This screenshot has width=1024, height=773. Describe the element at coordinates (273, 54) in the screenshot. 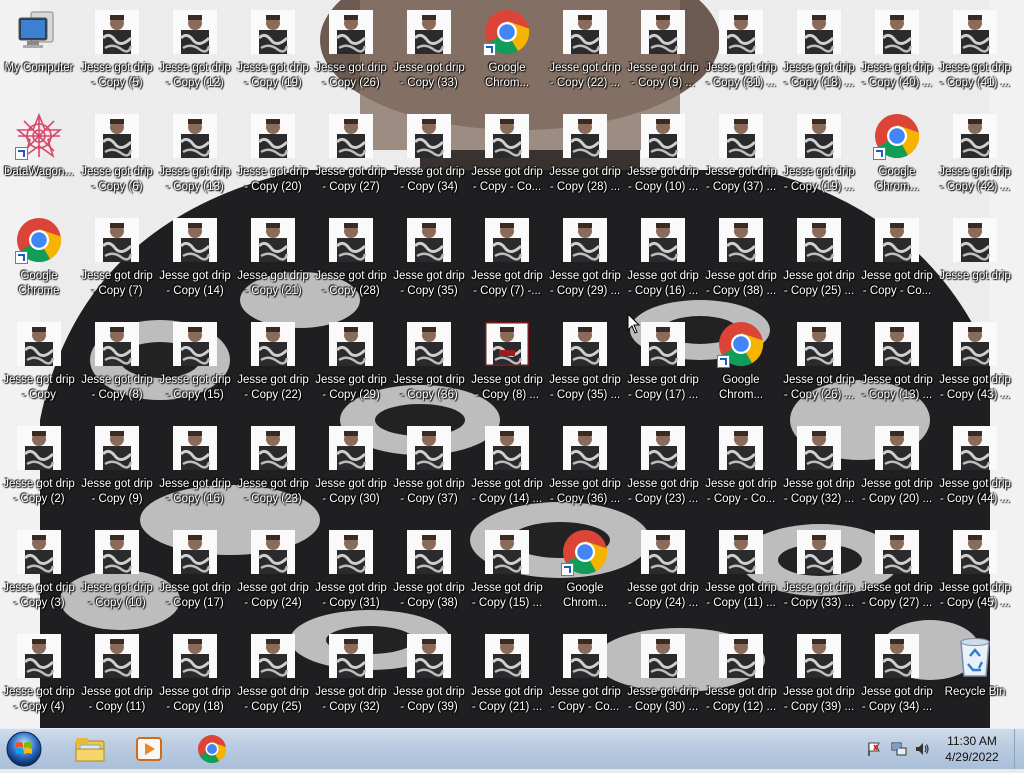

I see `desktop-icon-photo: Jesse got drip - Copy (19)` at that location.